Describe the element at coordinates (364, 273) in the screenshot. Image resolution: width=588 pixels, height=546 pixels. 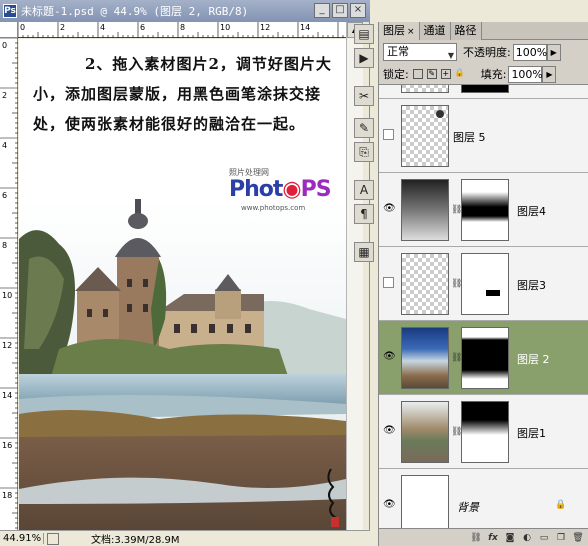
I see `panel-dock-icons: ▤ ▶ ✂ ✎ ⎘ A ¶ ▦` at that location.